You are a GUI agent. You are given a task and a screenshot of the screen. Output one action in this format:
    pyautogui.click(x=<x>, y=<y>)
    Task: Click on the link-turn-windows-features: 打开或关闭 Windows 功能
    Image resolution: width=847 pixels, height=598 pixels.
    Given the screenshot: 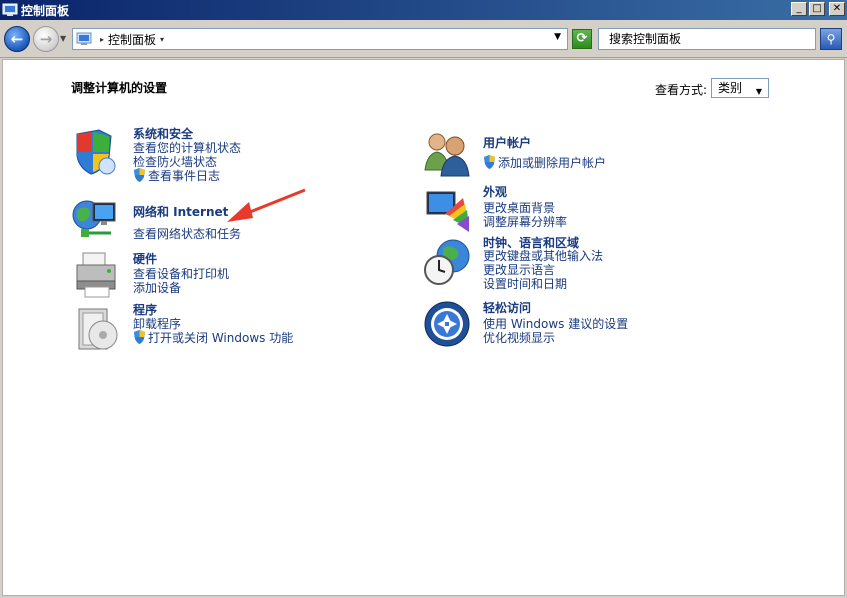 What is the action you would take?
    pyautogui.click(x=213, y=337)
    